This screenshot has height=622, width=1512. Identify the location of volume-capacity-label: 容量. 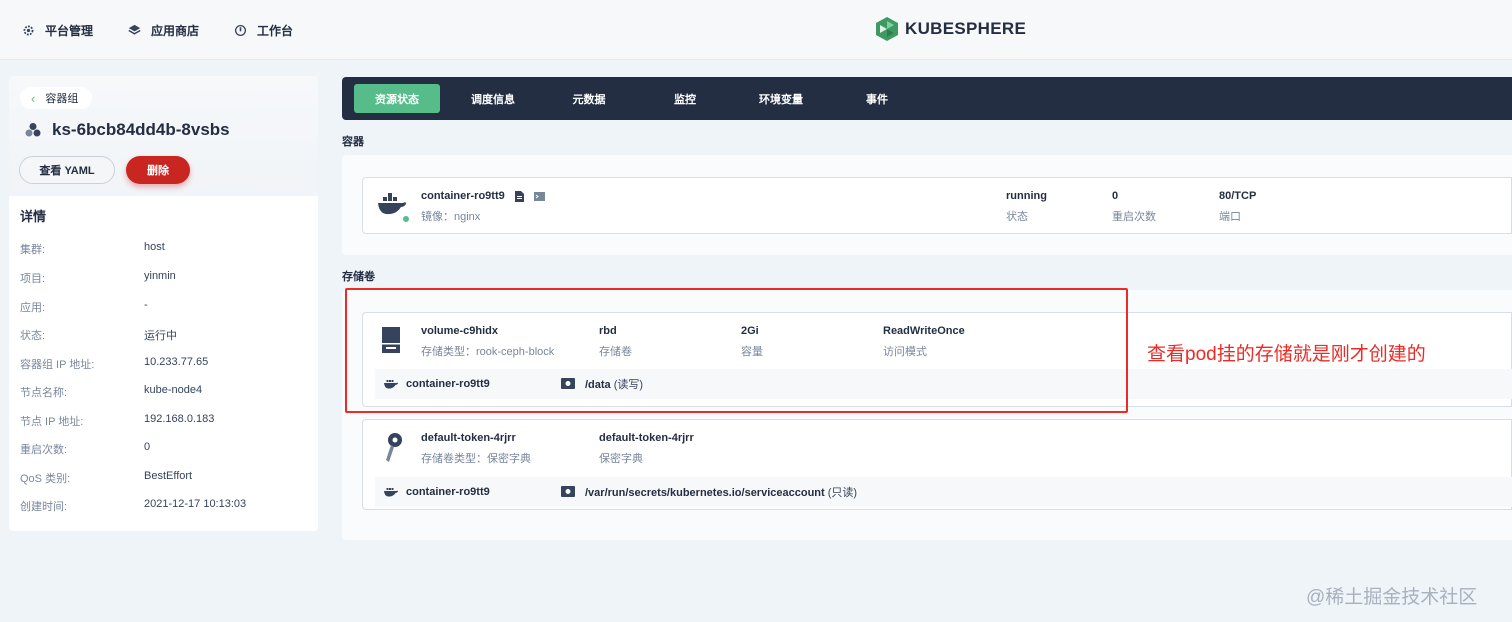
(752, 352).